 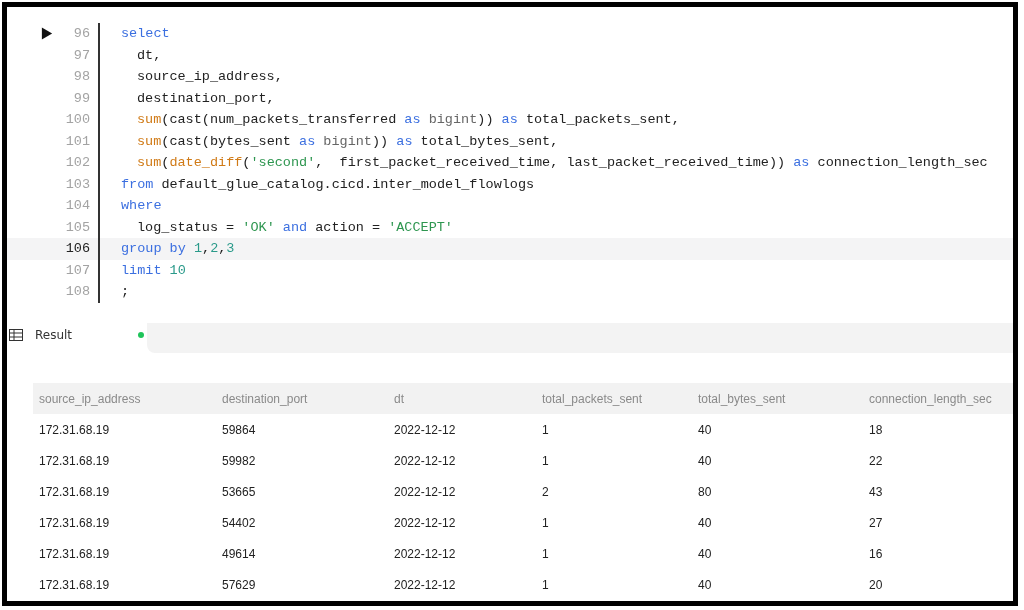 What do you see at coordinates (77, 184) in the screenshot?
I see `line-number: 103` at bounding box center [77, 184].